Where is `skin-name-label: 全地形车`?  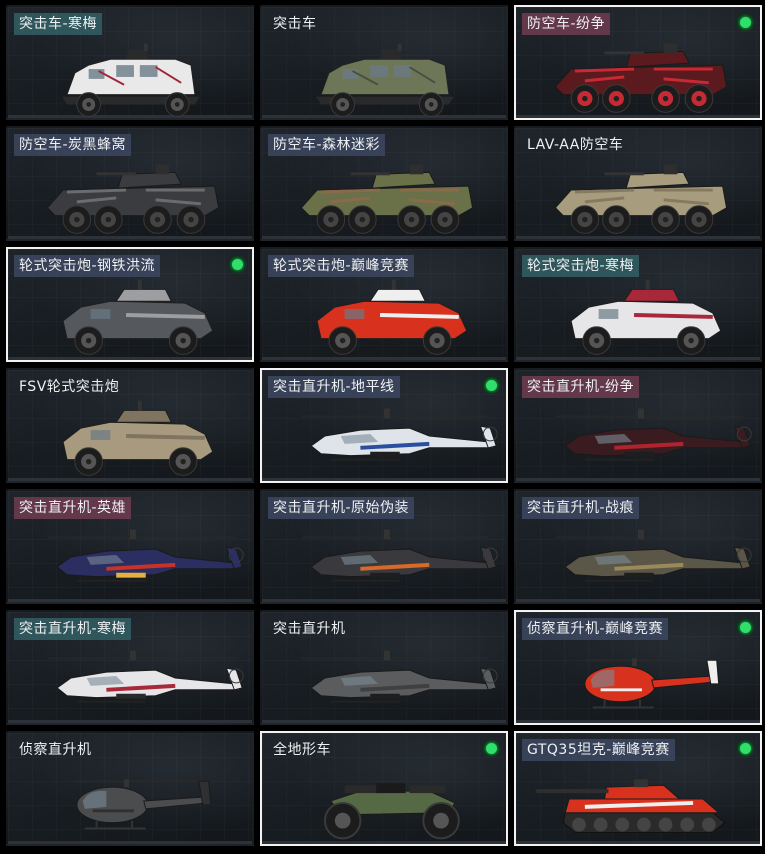 skin-name-label: 全地形车 is located at coordinates (302, 750).